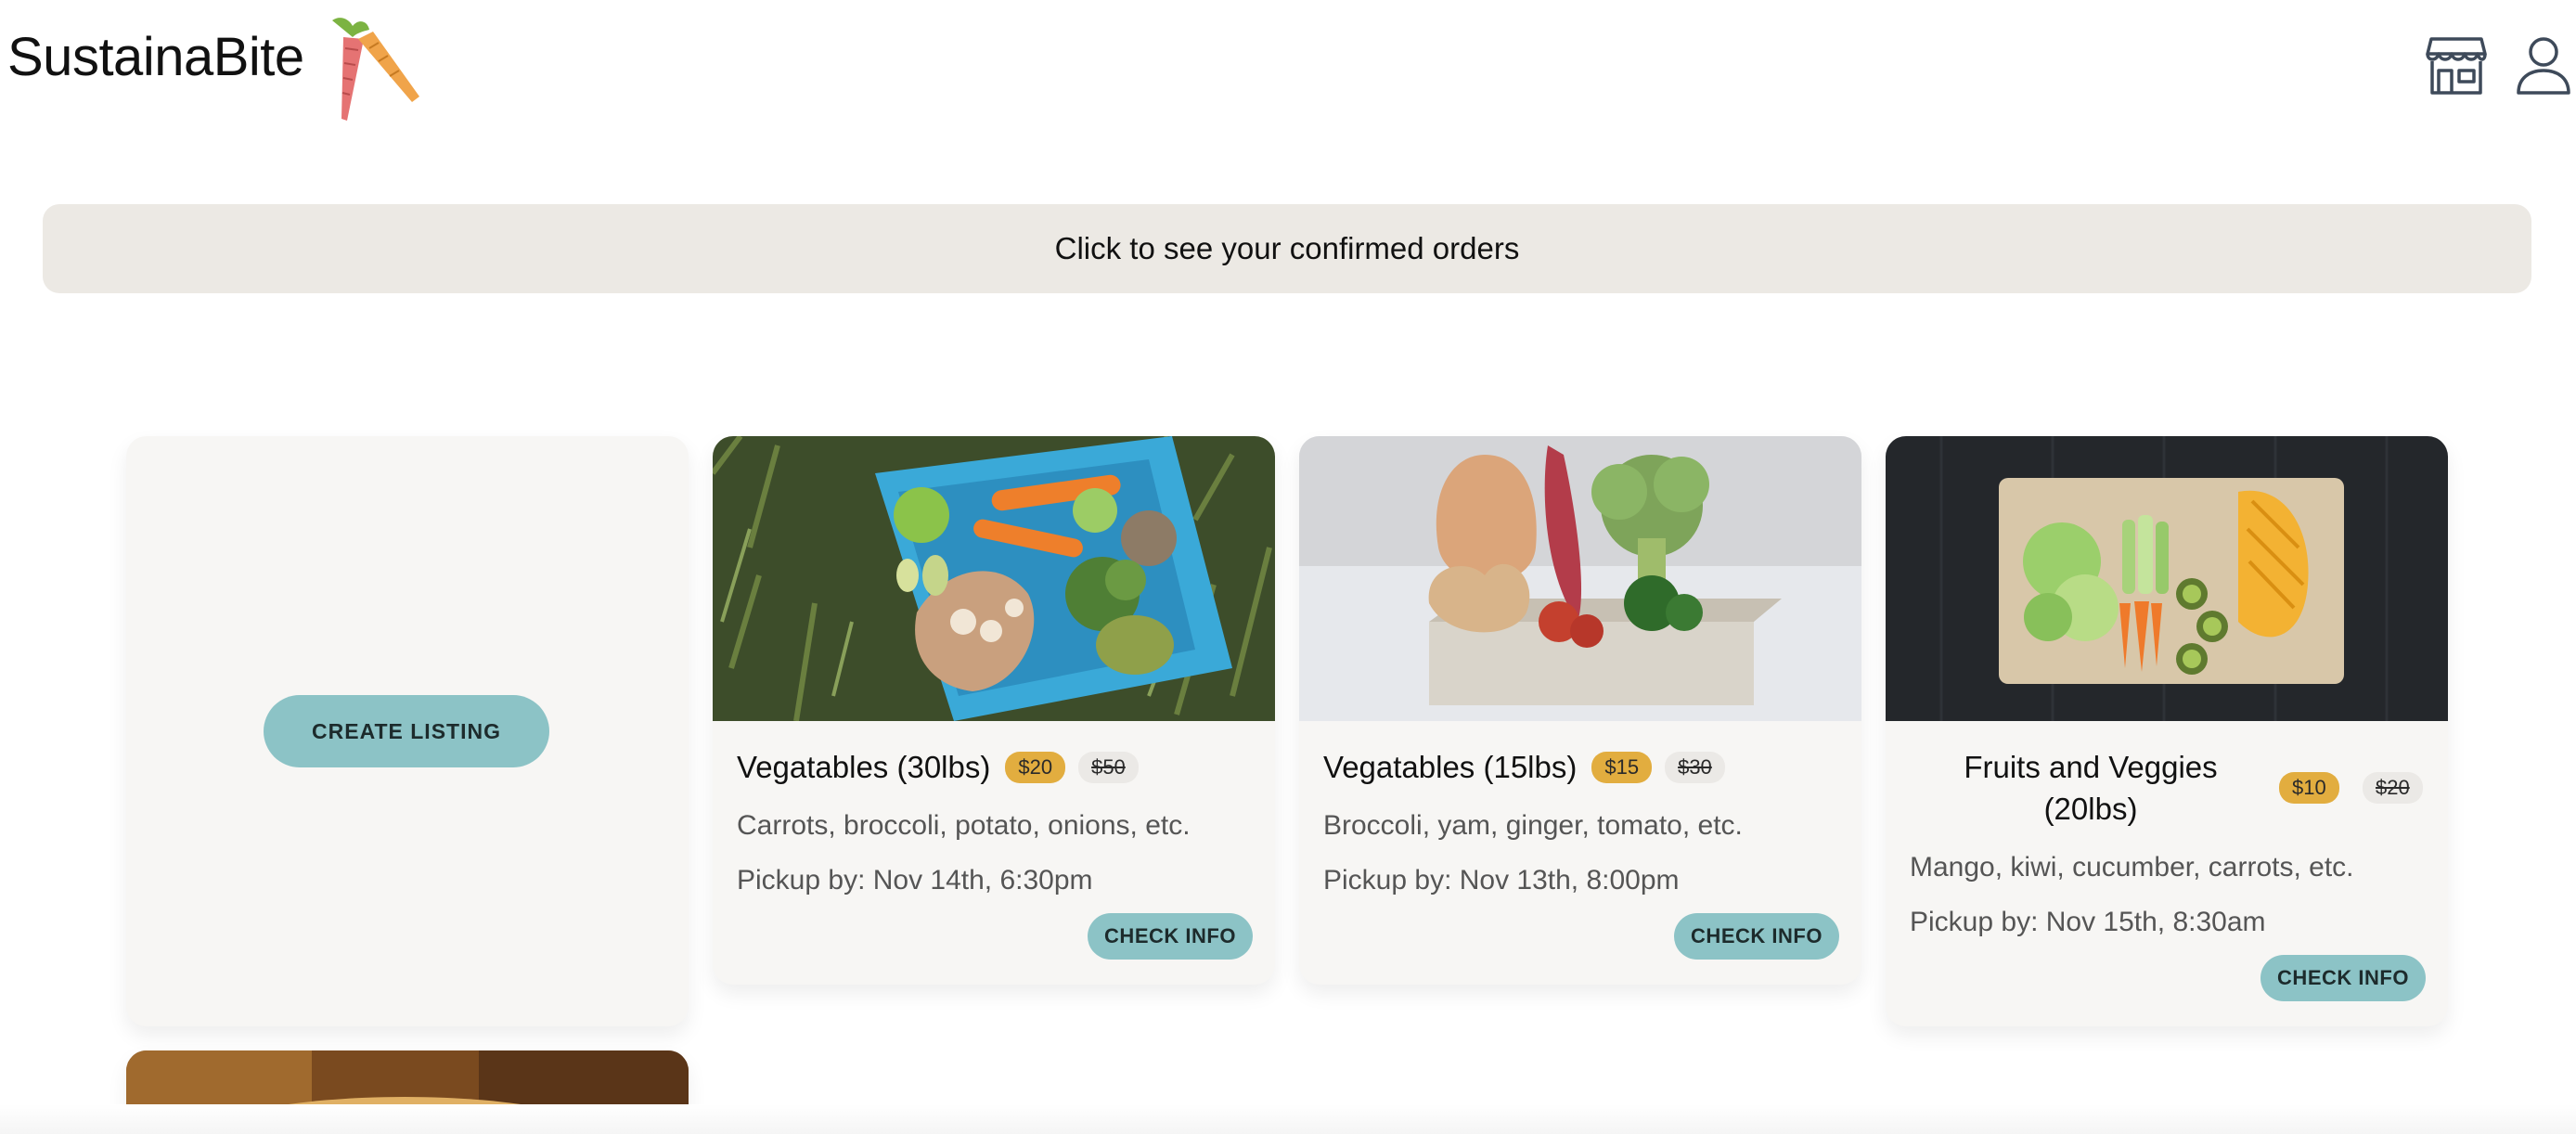 This screenshot has width=2576, height=1134. Describe the element at coordinates (2091, 767) in the screenshot. I see `listing-title-line: Fruits and Veggies` at that location.